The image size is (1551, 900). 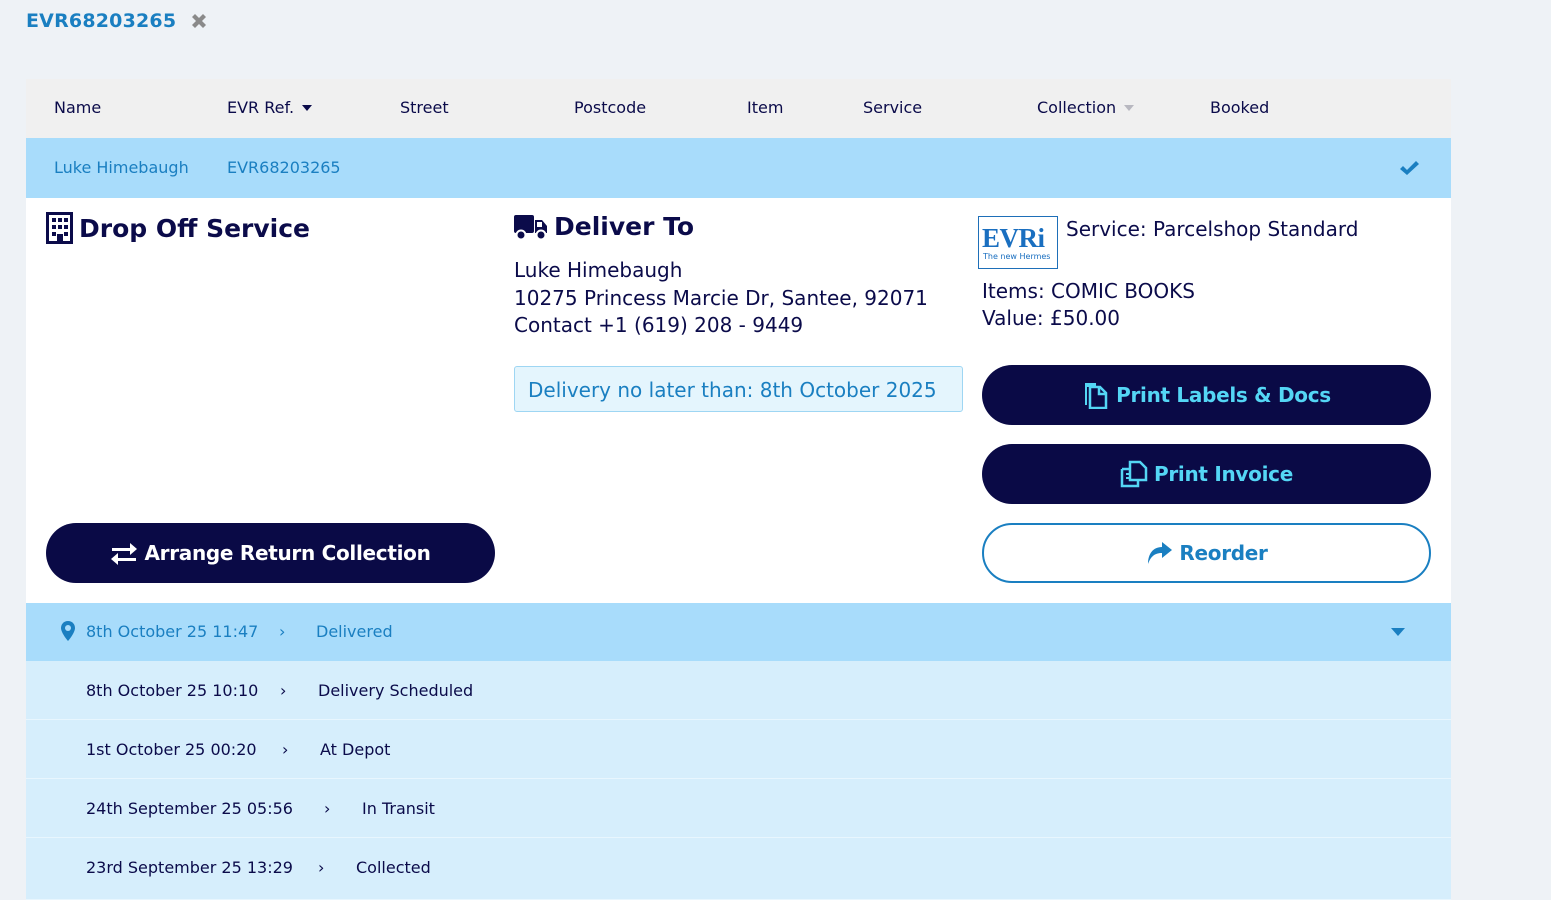 What do you see at coordinates (738, 749) in the screenshot?
I see `tracking-history-row: 1st October 25 00:20 › At Depot` at bounding box center [738, 749].